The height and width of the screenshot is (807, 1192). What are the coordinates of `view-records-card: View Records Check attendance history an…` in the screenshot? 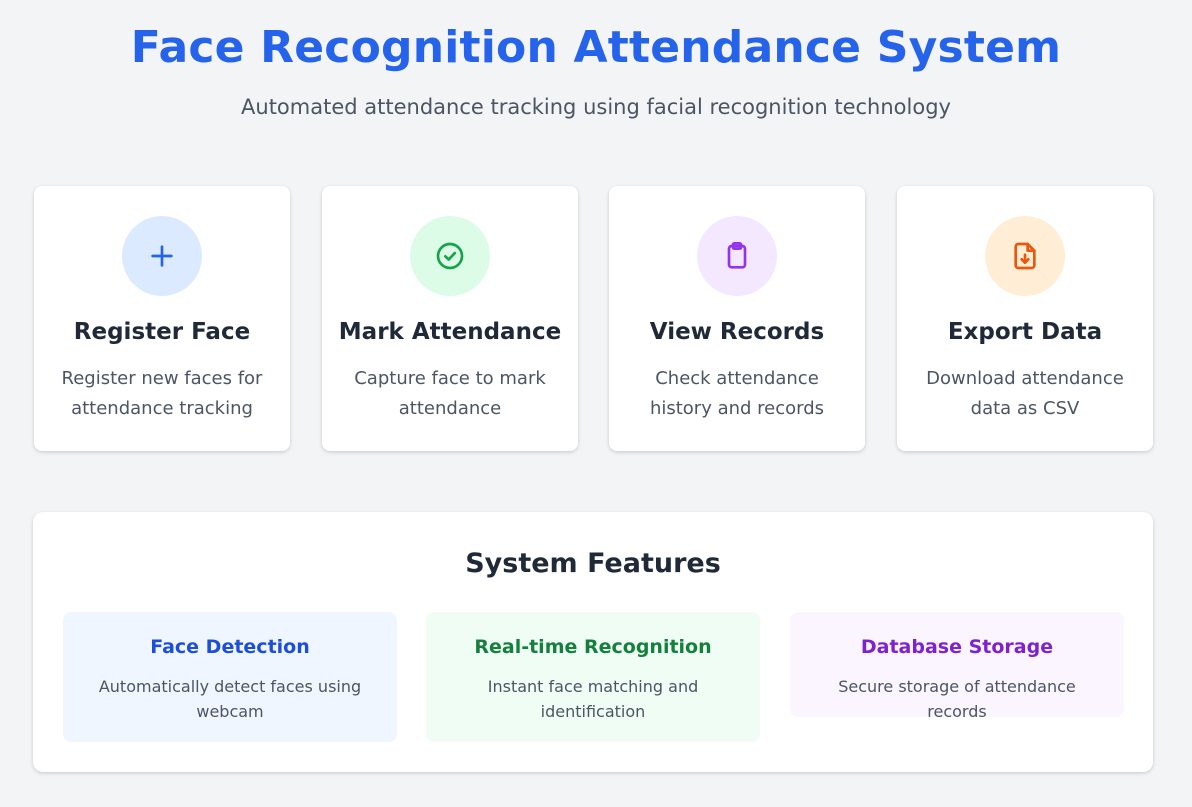 It's located at (737, 318).